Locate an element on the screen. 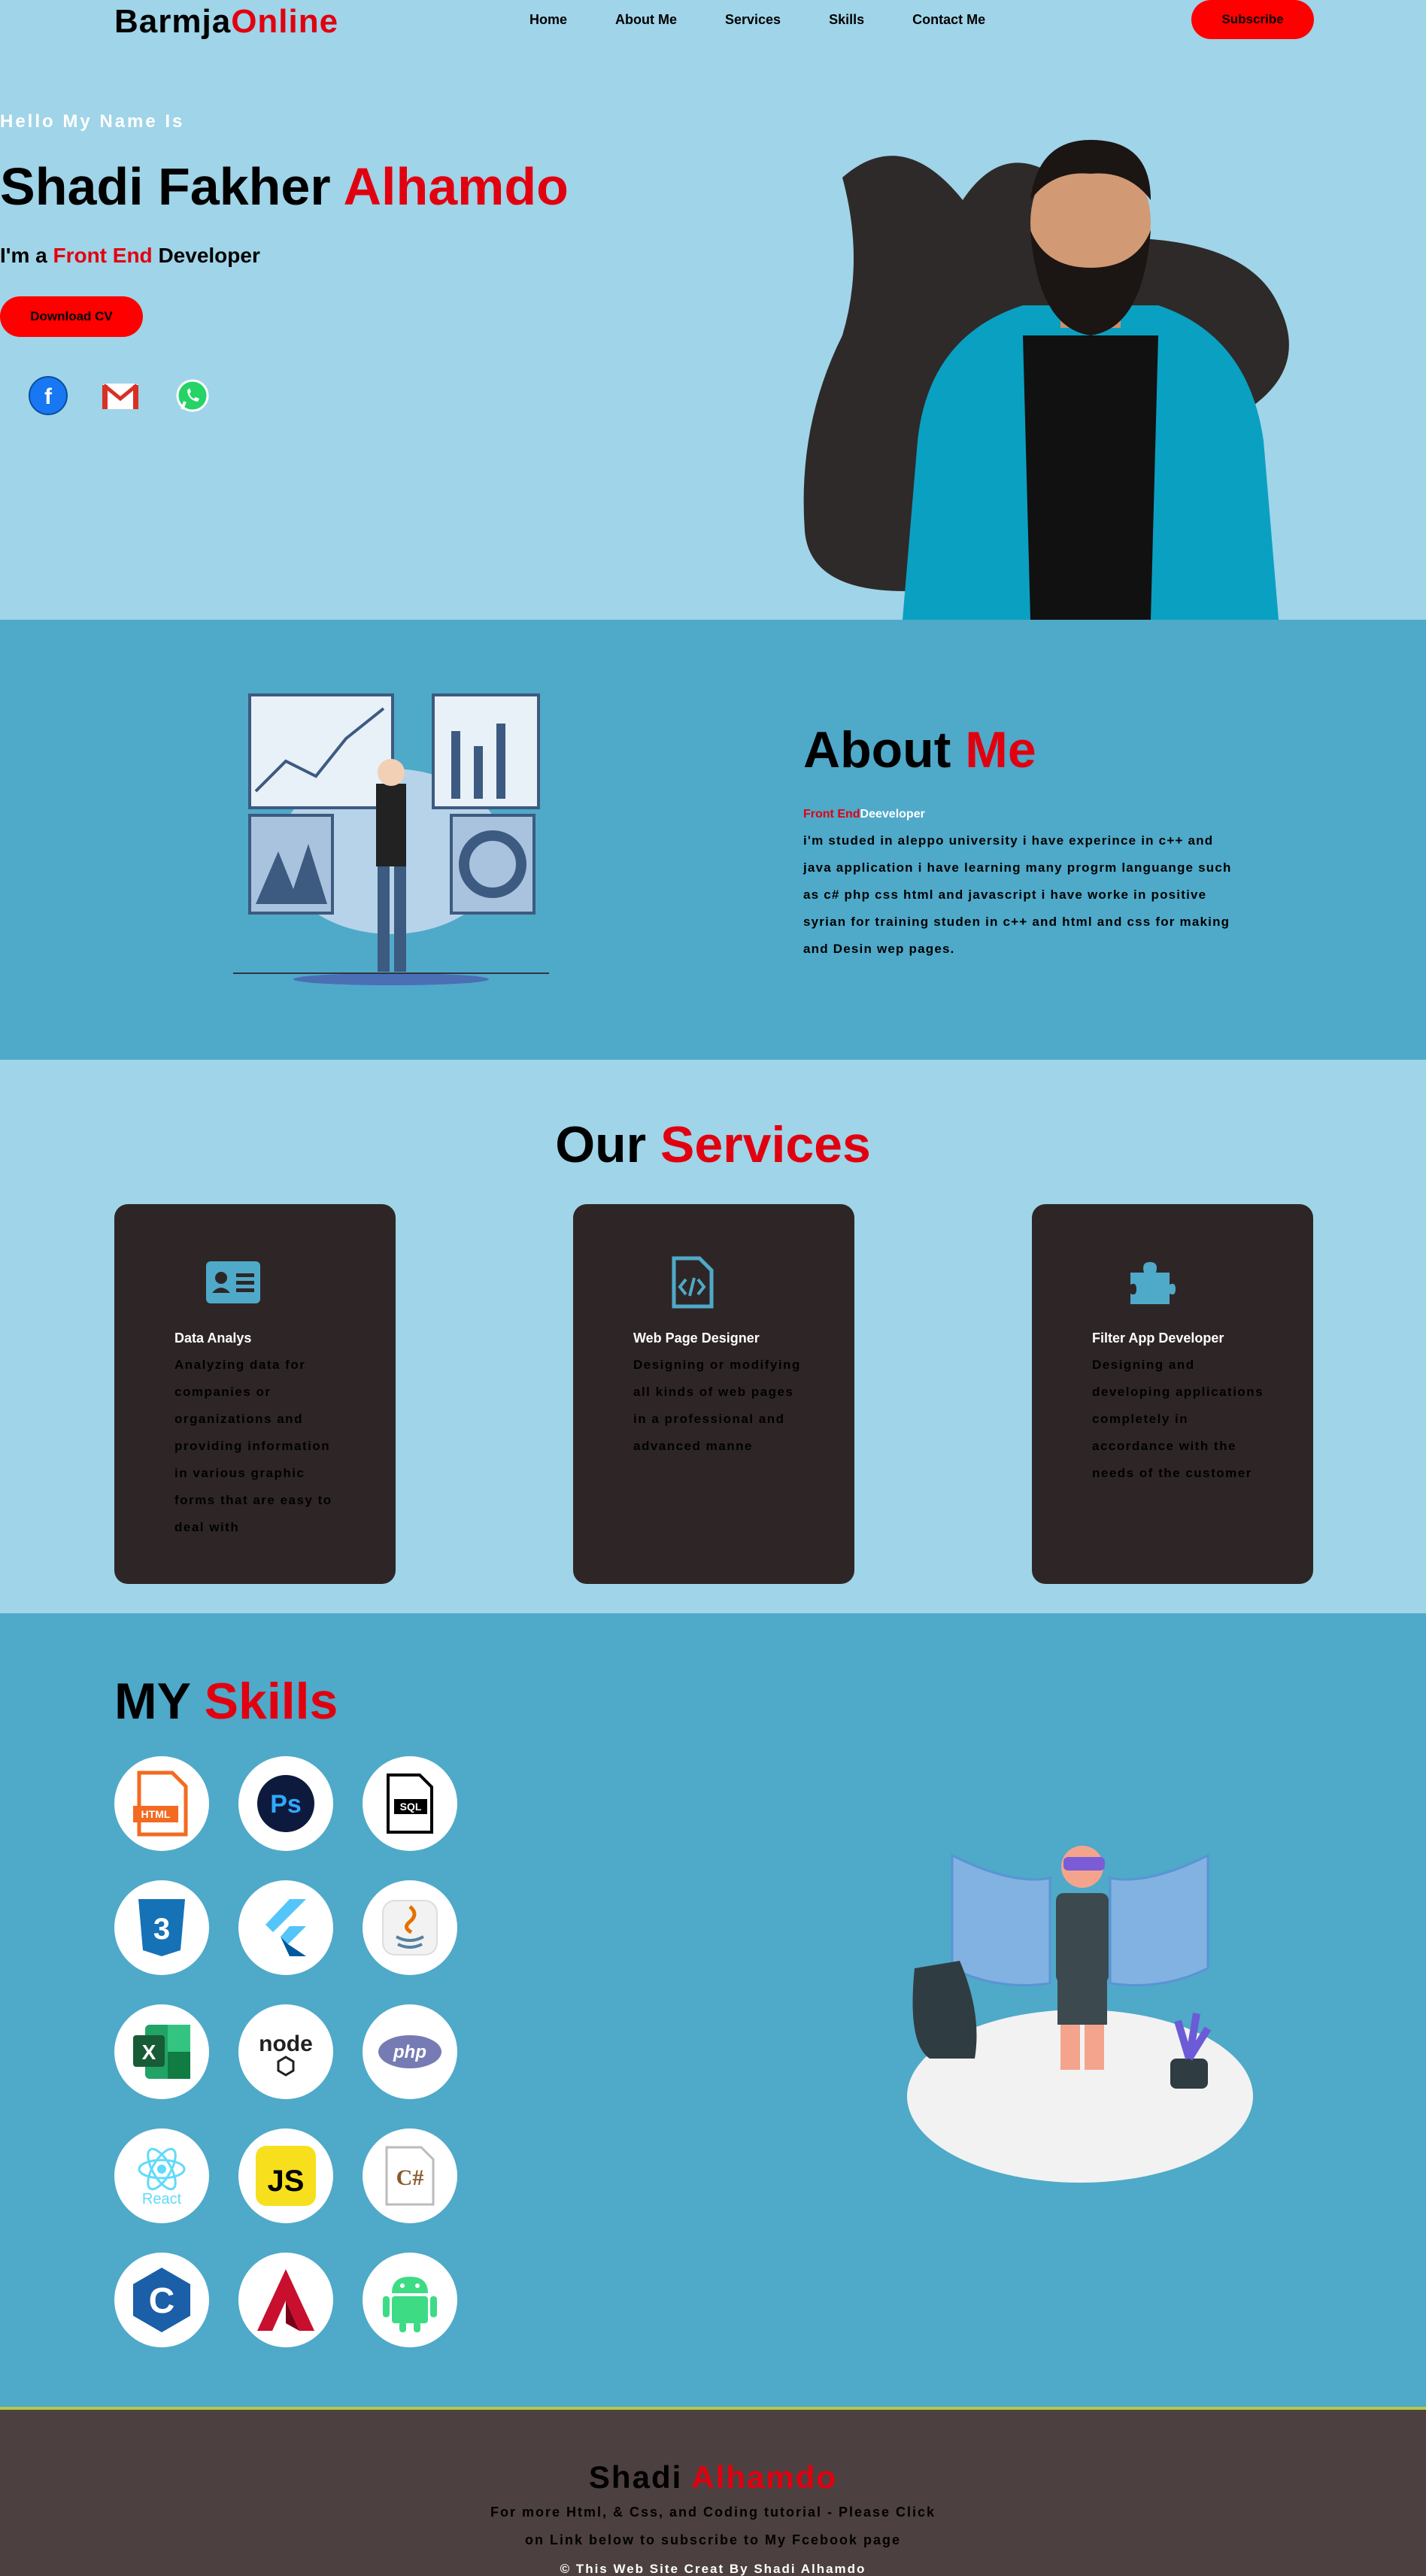 The image size is (1426, 2576). main-nav: Home About Me Services Skills Contact Me is located at coordinates (781, 20).